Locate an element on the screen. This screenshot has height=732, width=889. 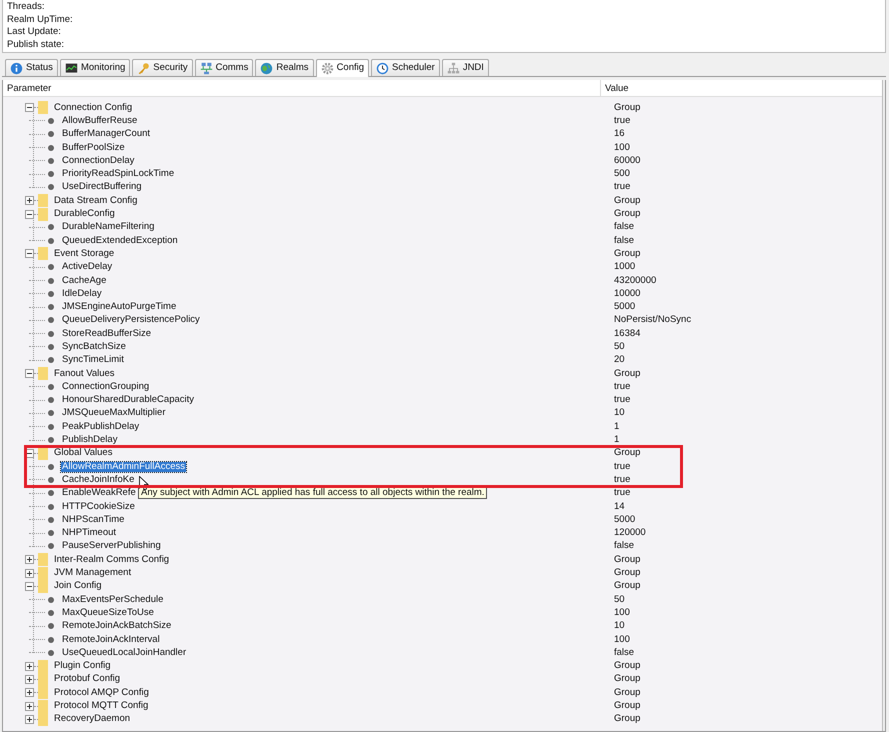
group-name: RecoveryDaemon is located at coordinates (92, 719).